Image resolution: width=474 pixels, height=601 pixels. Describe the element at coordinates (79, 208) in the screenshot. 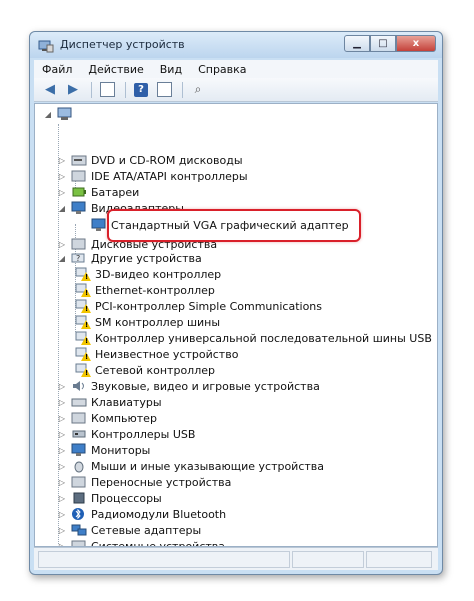

I see `display-adapter-icon` at that location.